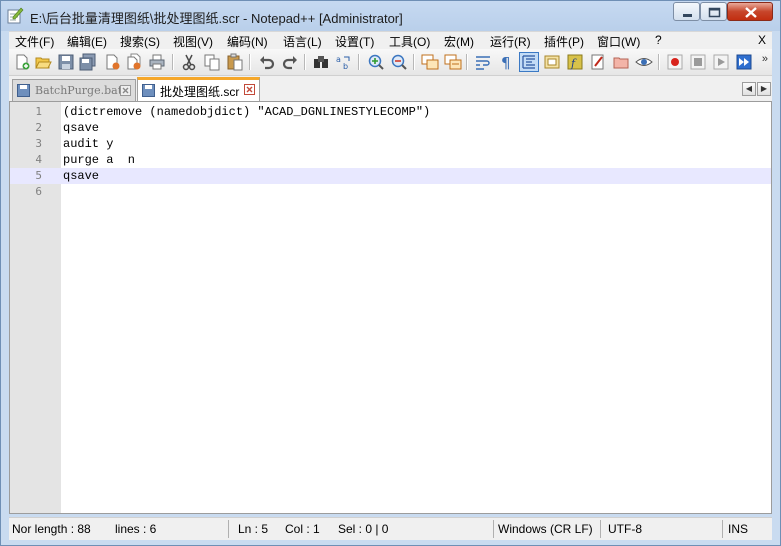  Describe the element at coordinates (157, 62) in the screenshot. I see `print-icon` at that location.